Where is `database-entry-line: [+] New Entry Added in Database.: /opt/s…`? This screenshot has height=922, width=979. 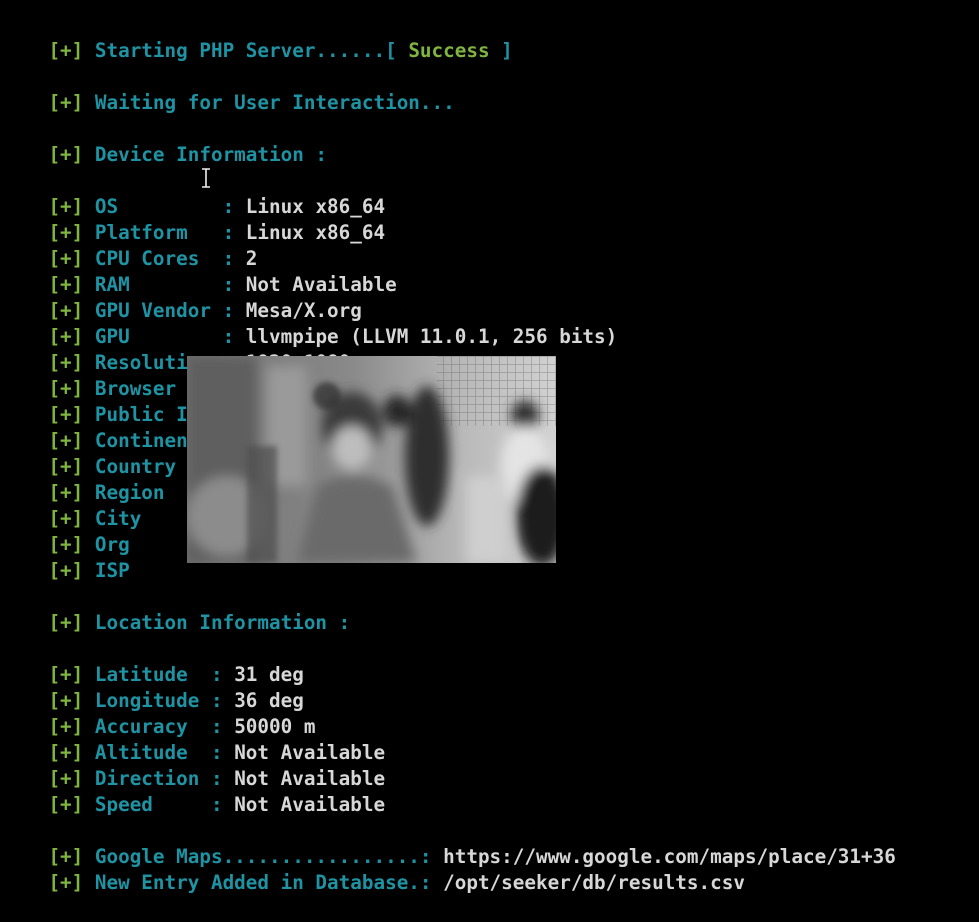
database-entry-line: [+] New Entry Added in Database.: /opt/s… is located at coordinates (373, 869).